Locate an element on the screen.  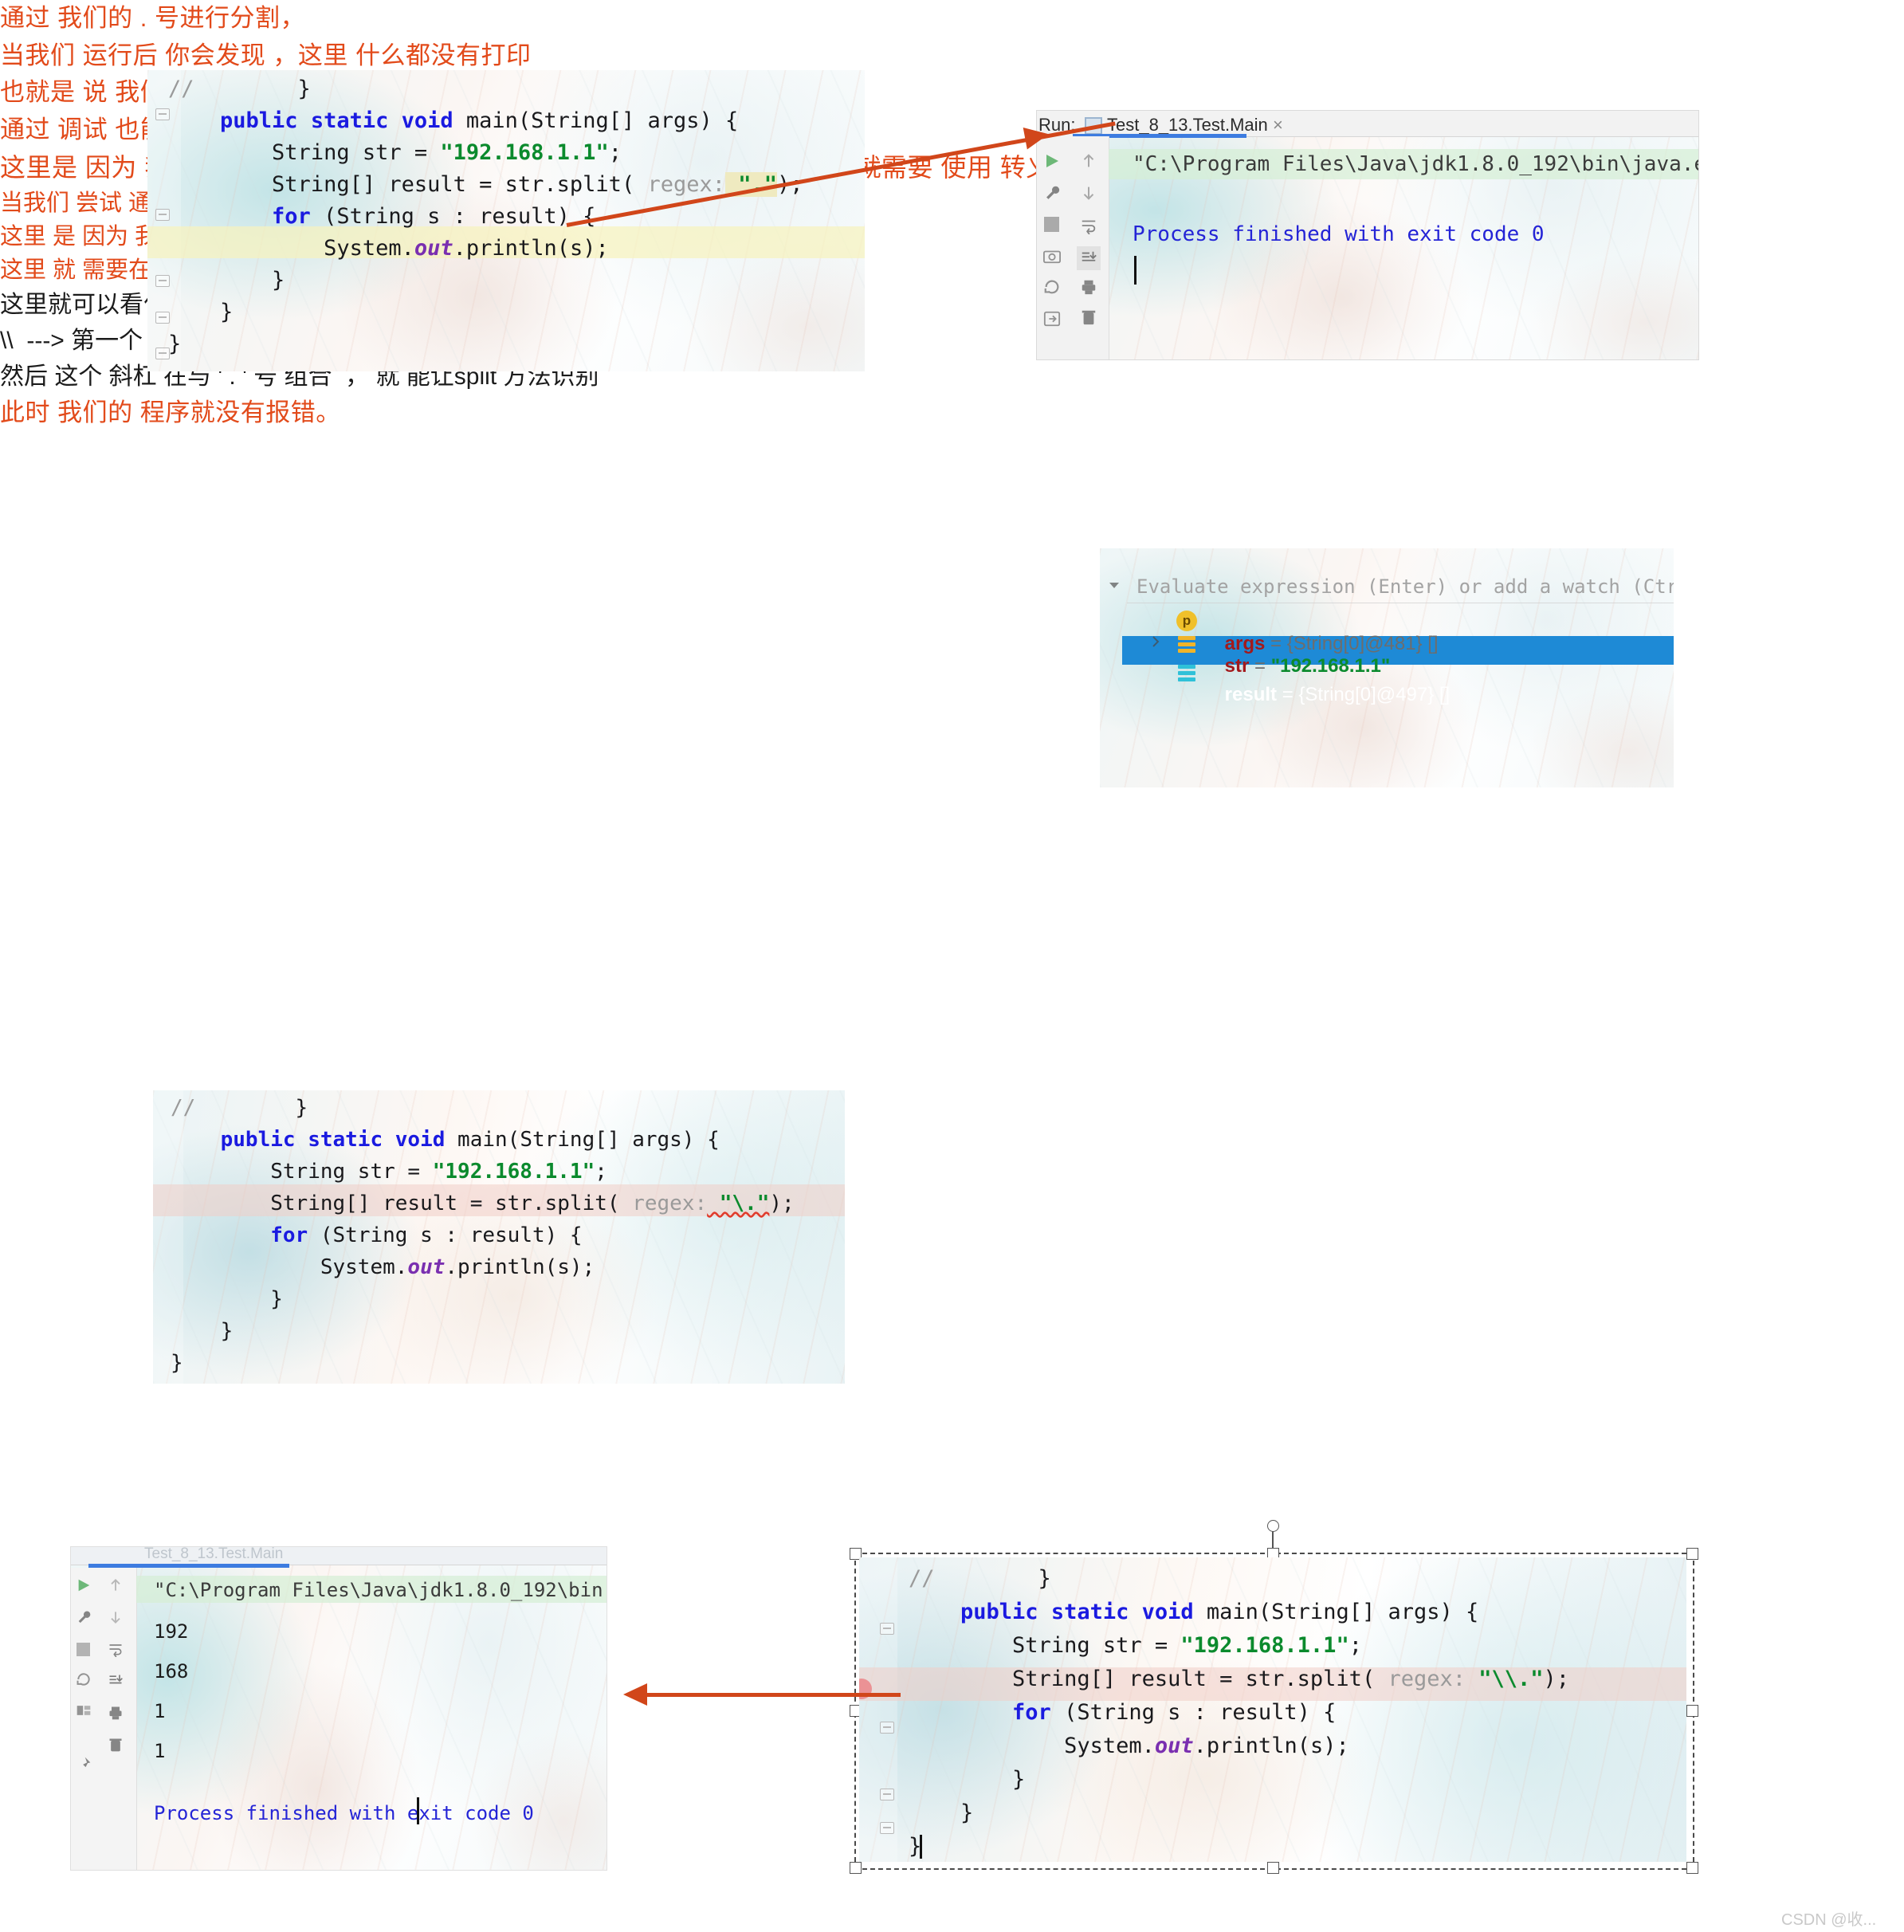
resize-handle-se is located at coordinates (1692, 1868).